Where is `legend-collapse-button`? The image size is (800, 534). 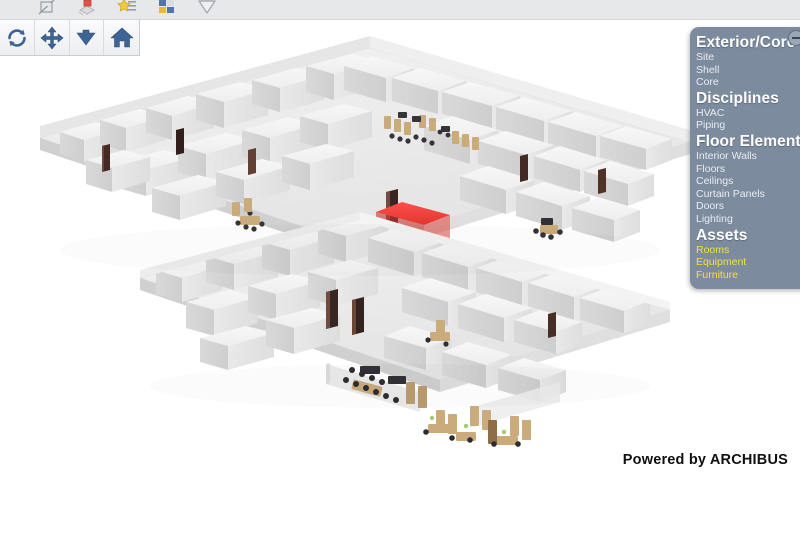 legend-collapse-button is located at coordinates (794, 38).